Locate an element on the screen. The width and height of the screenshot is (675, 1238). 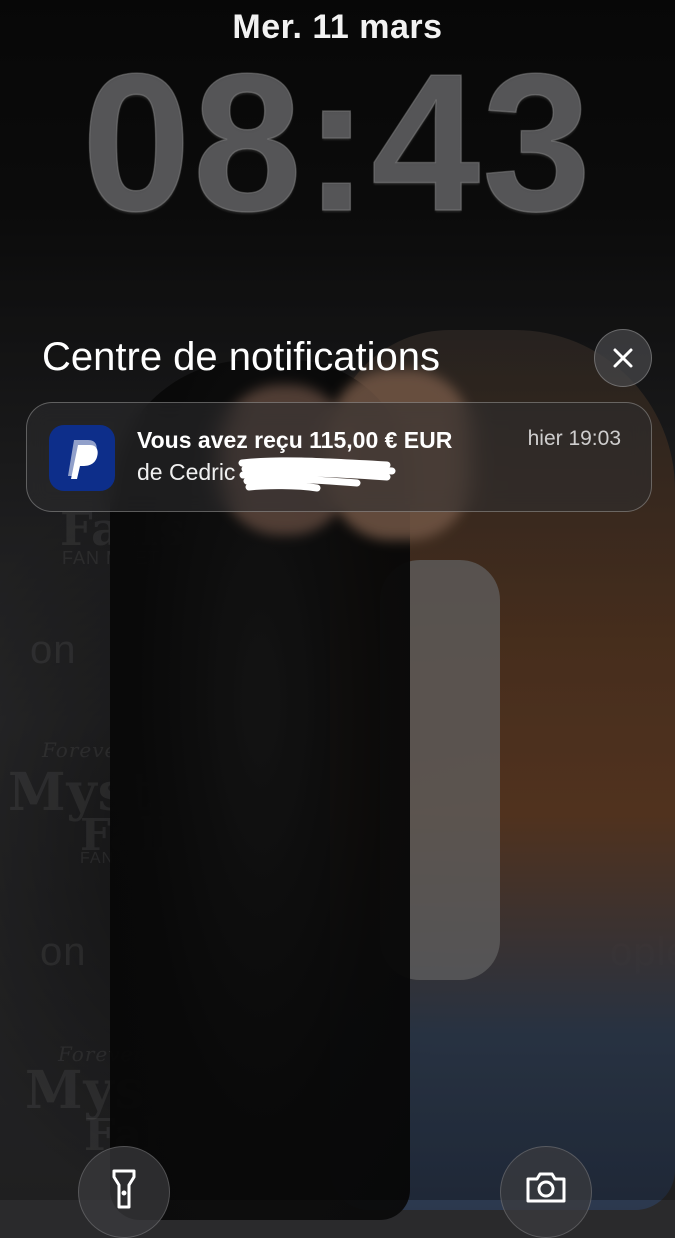
notification-title: Vous avez reçu 115,00 € EUR is located at coordinates (295, 440).